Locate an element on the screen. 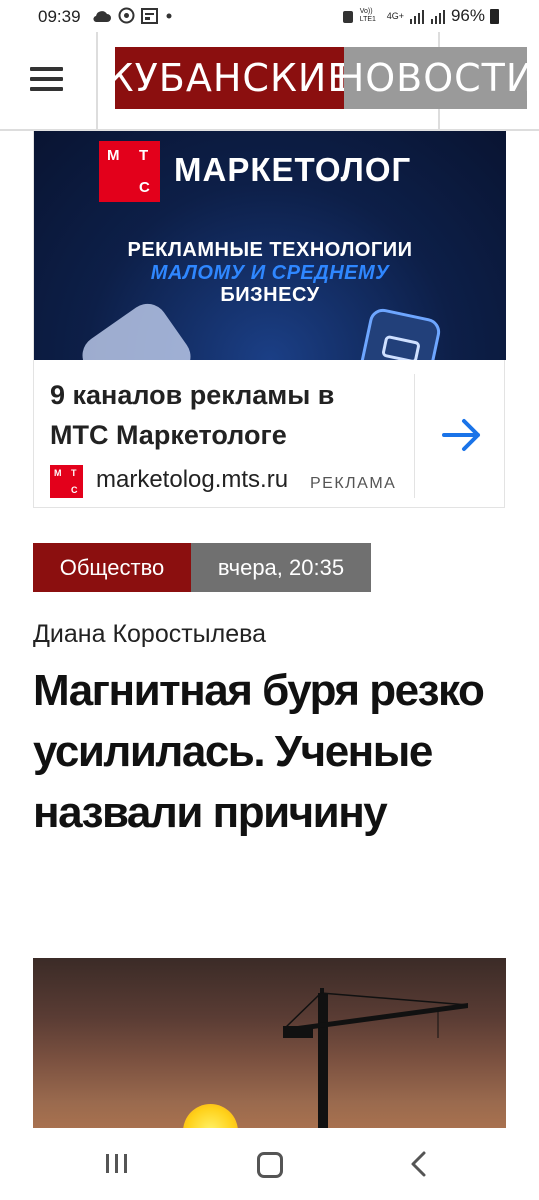 The width and height of the screenshot is (539, 1200). recent-apps-icon is located at coordinates (117, 1164).